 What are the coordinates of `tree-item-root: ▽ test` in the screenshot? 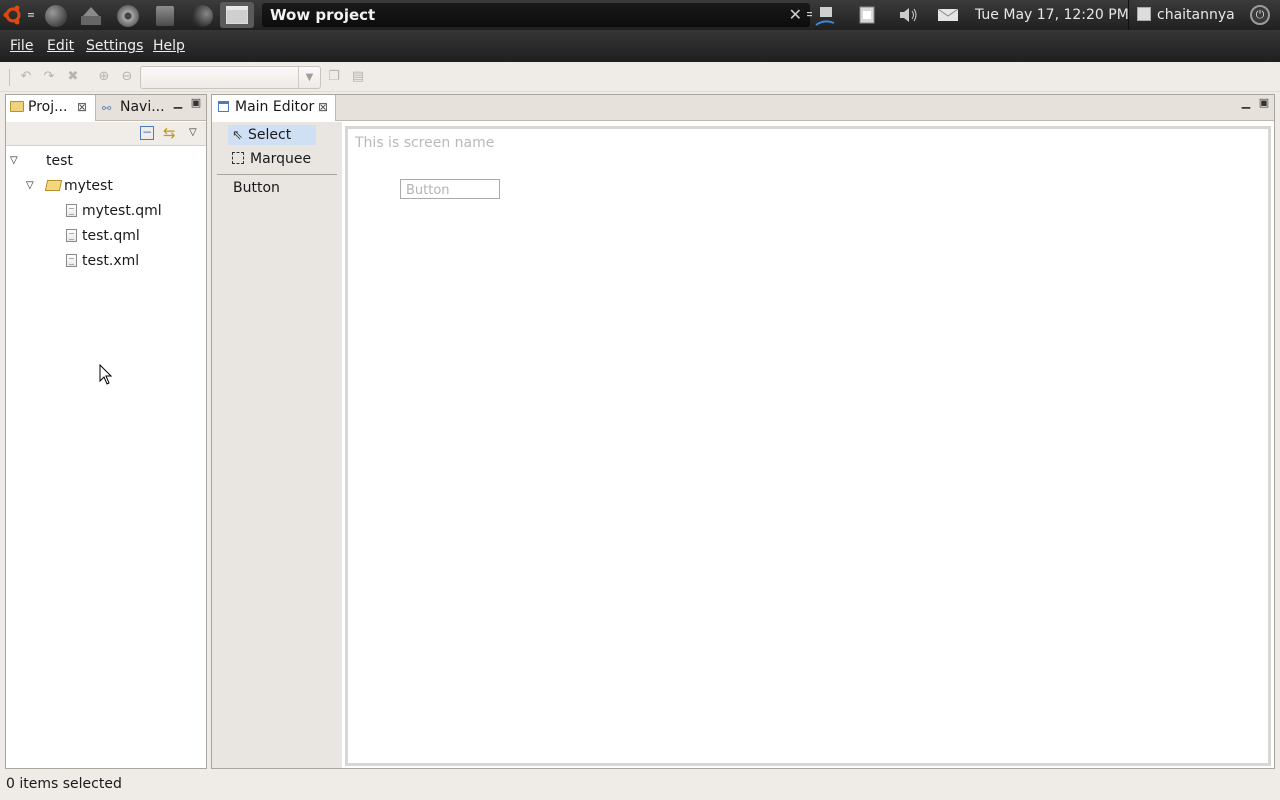 It's located at (41, 161).